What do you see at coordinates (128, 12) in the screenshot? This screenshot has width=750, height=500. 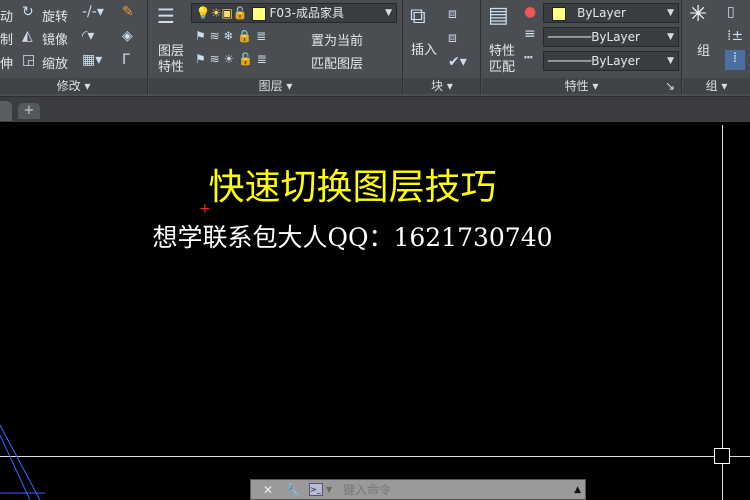 I see `erase-icon: ✎` at bounding box center [128, 12].